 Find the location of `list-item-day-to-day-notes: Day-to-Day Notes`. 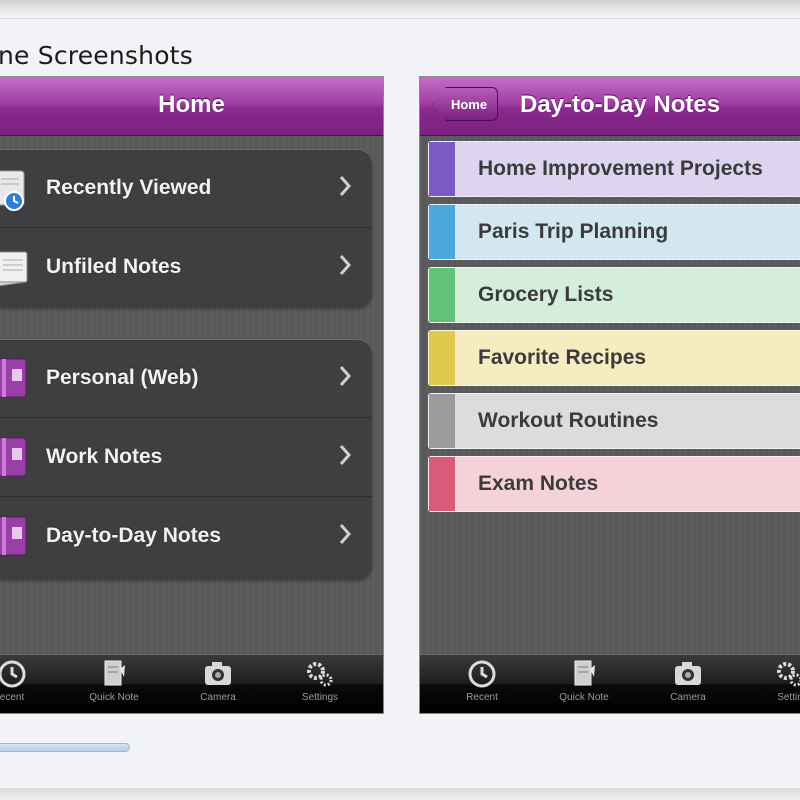

list-item-day-to-day-notes: Day-to-Day Notes is located at coordinates (186, 536).